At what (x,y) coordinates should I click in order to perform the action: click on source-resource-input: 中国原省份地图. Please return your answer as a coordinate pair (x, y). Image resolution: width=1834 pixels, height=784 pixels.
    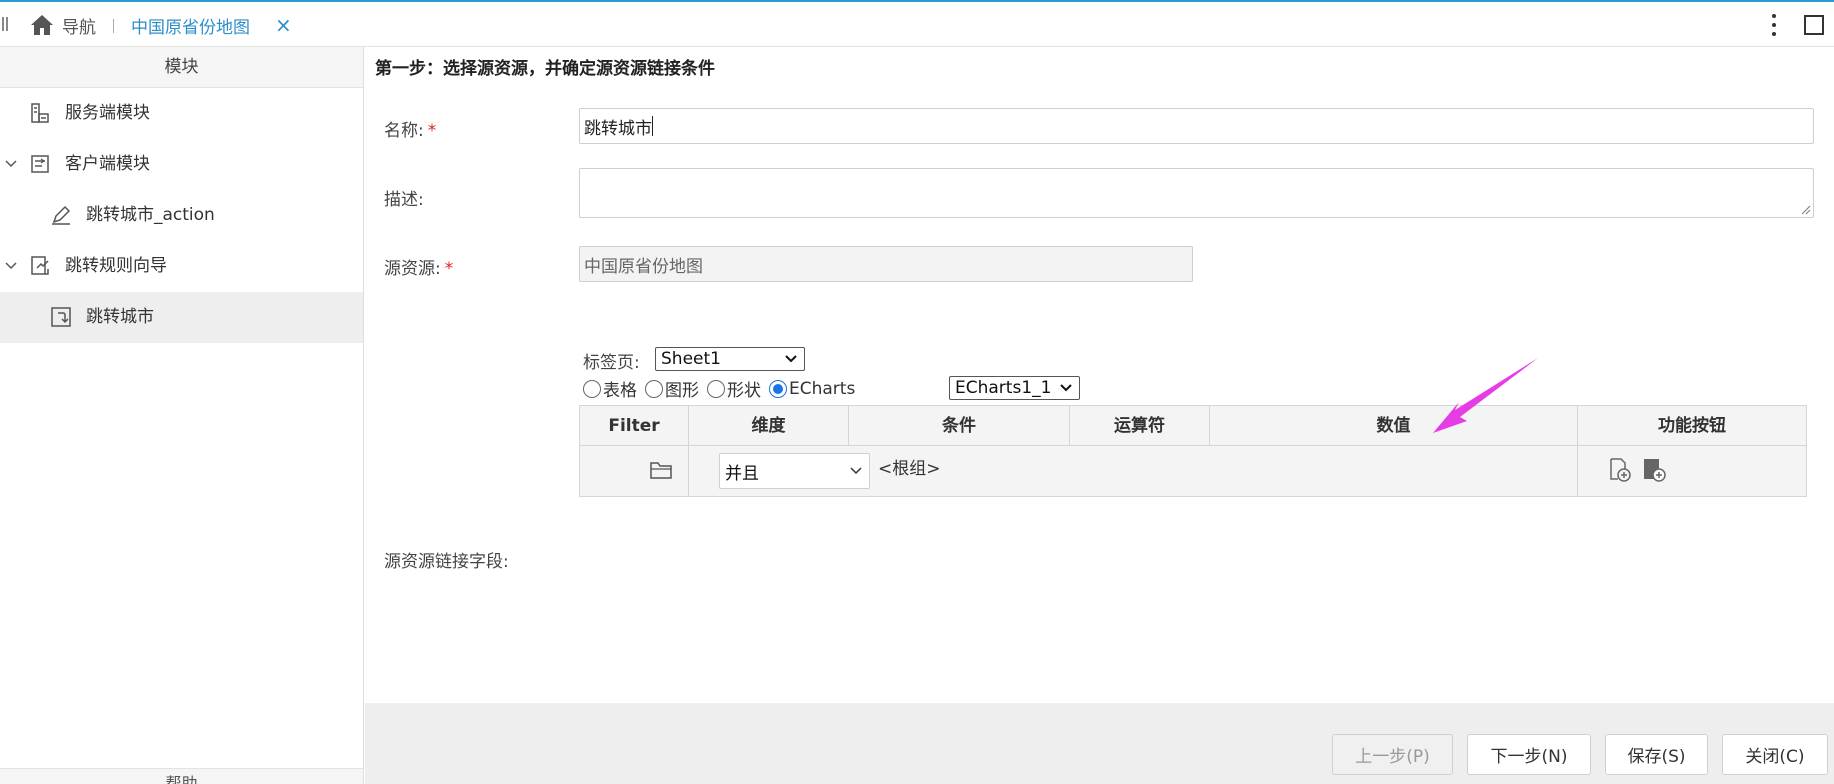
    Looking at the image, I should click on (886, 264).